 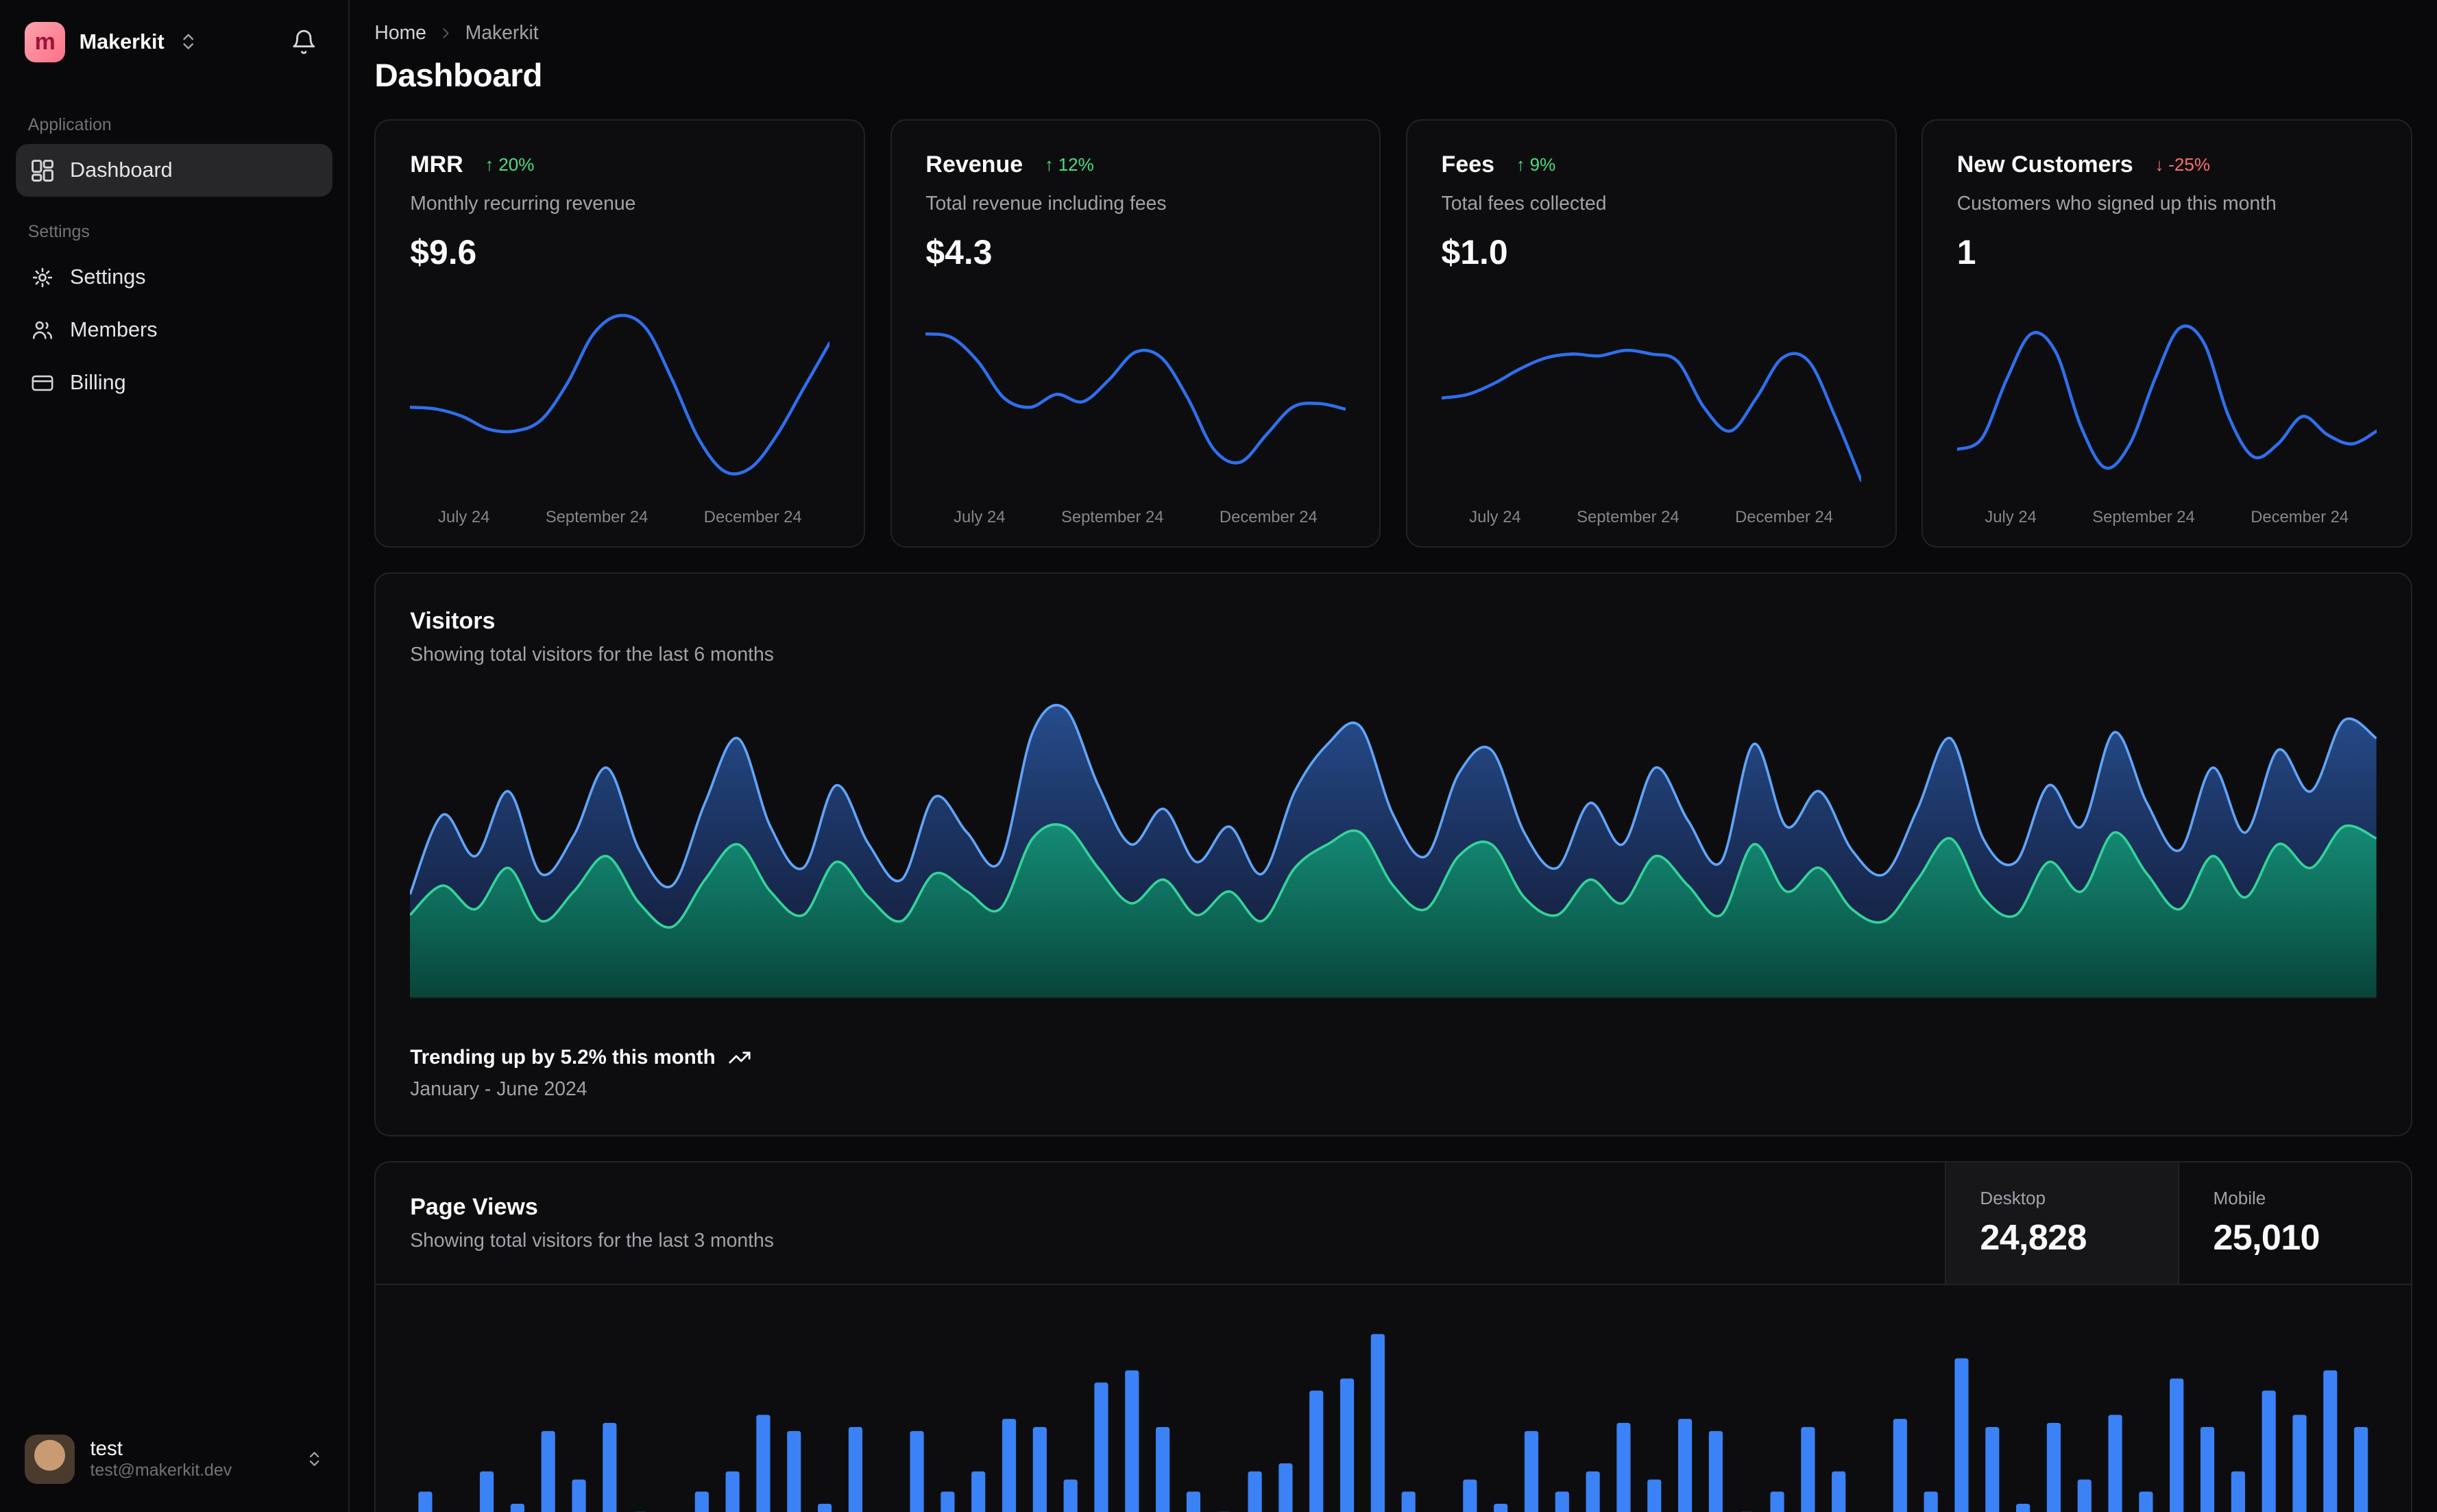 I want to click on fees-sparkline-chart, so click(x=1651, y=398).